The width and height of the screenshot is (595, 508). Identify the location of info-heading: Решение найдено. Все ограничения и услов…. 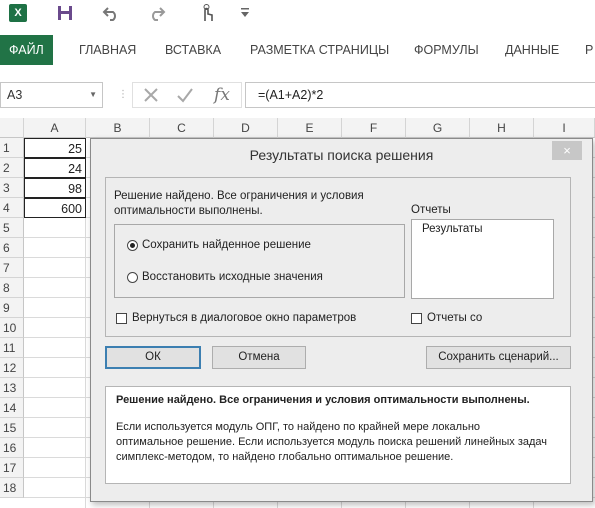
(323, 400).